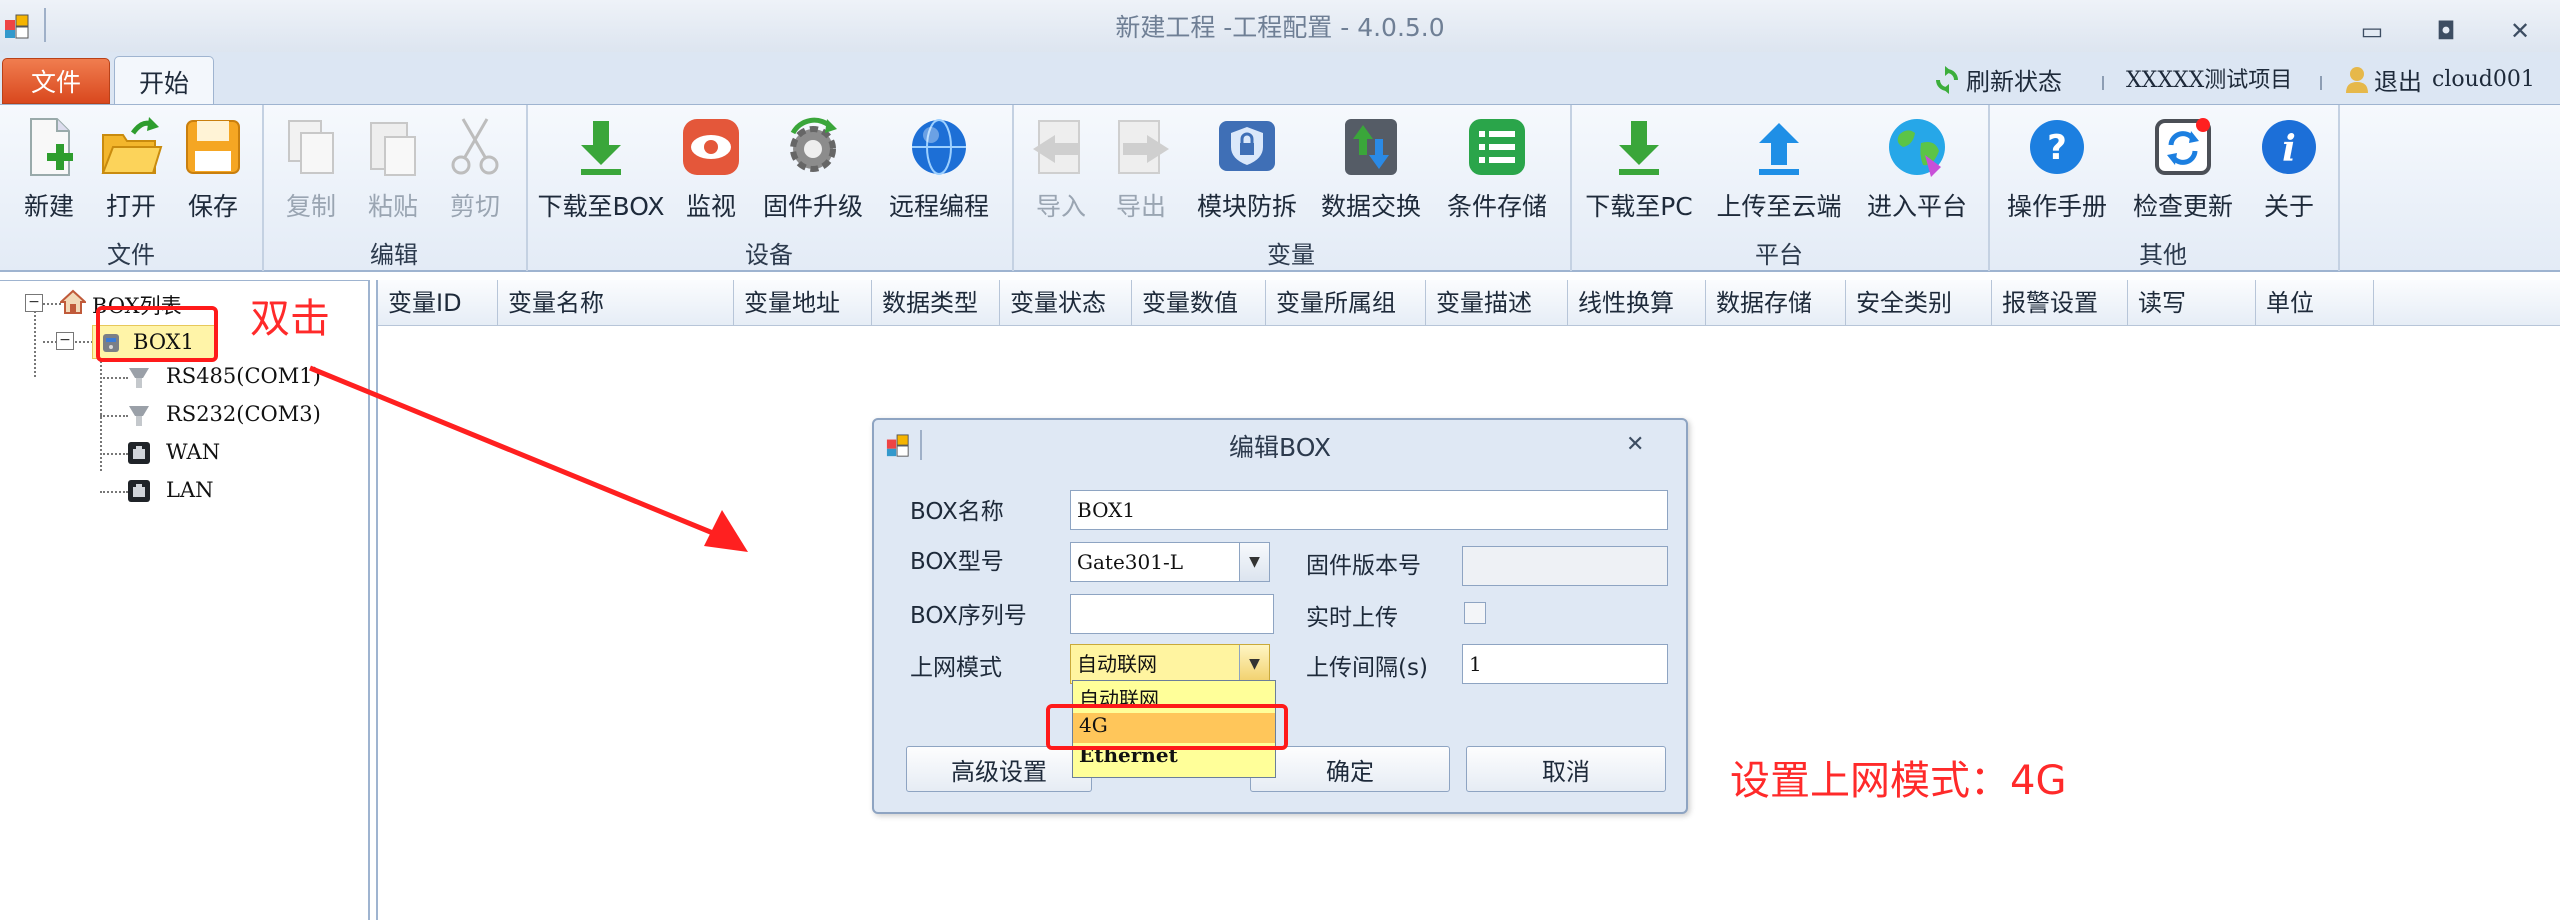 This screenshot has height=920, width=2560. What do you see at coordinates (139, 491) in the screenshot?
I see `network-port-icon` at bounding box center [139, 491].